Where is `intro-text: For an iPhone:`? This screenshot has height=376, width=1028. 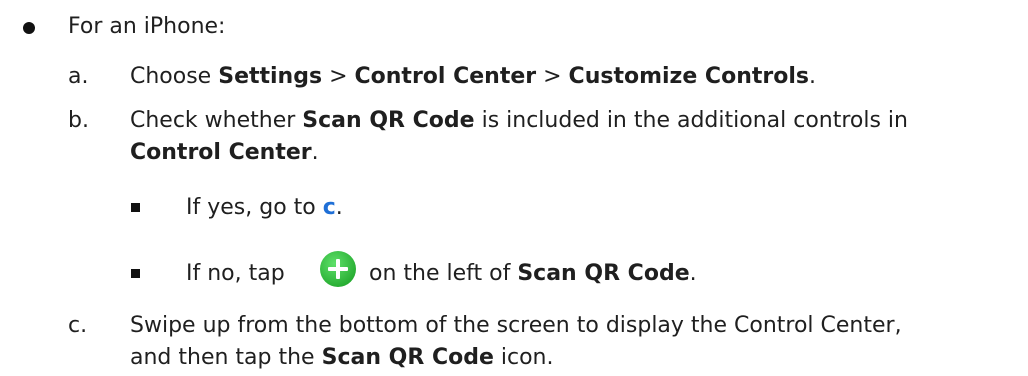
intro-text: For an iPhone: is located at coordinates (147, 26).